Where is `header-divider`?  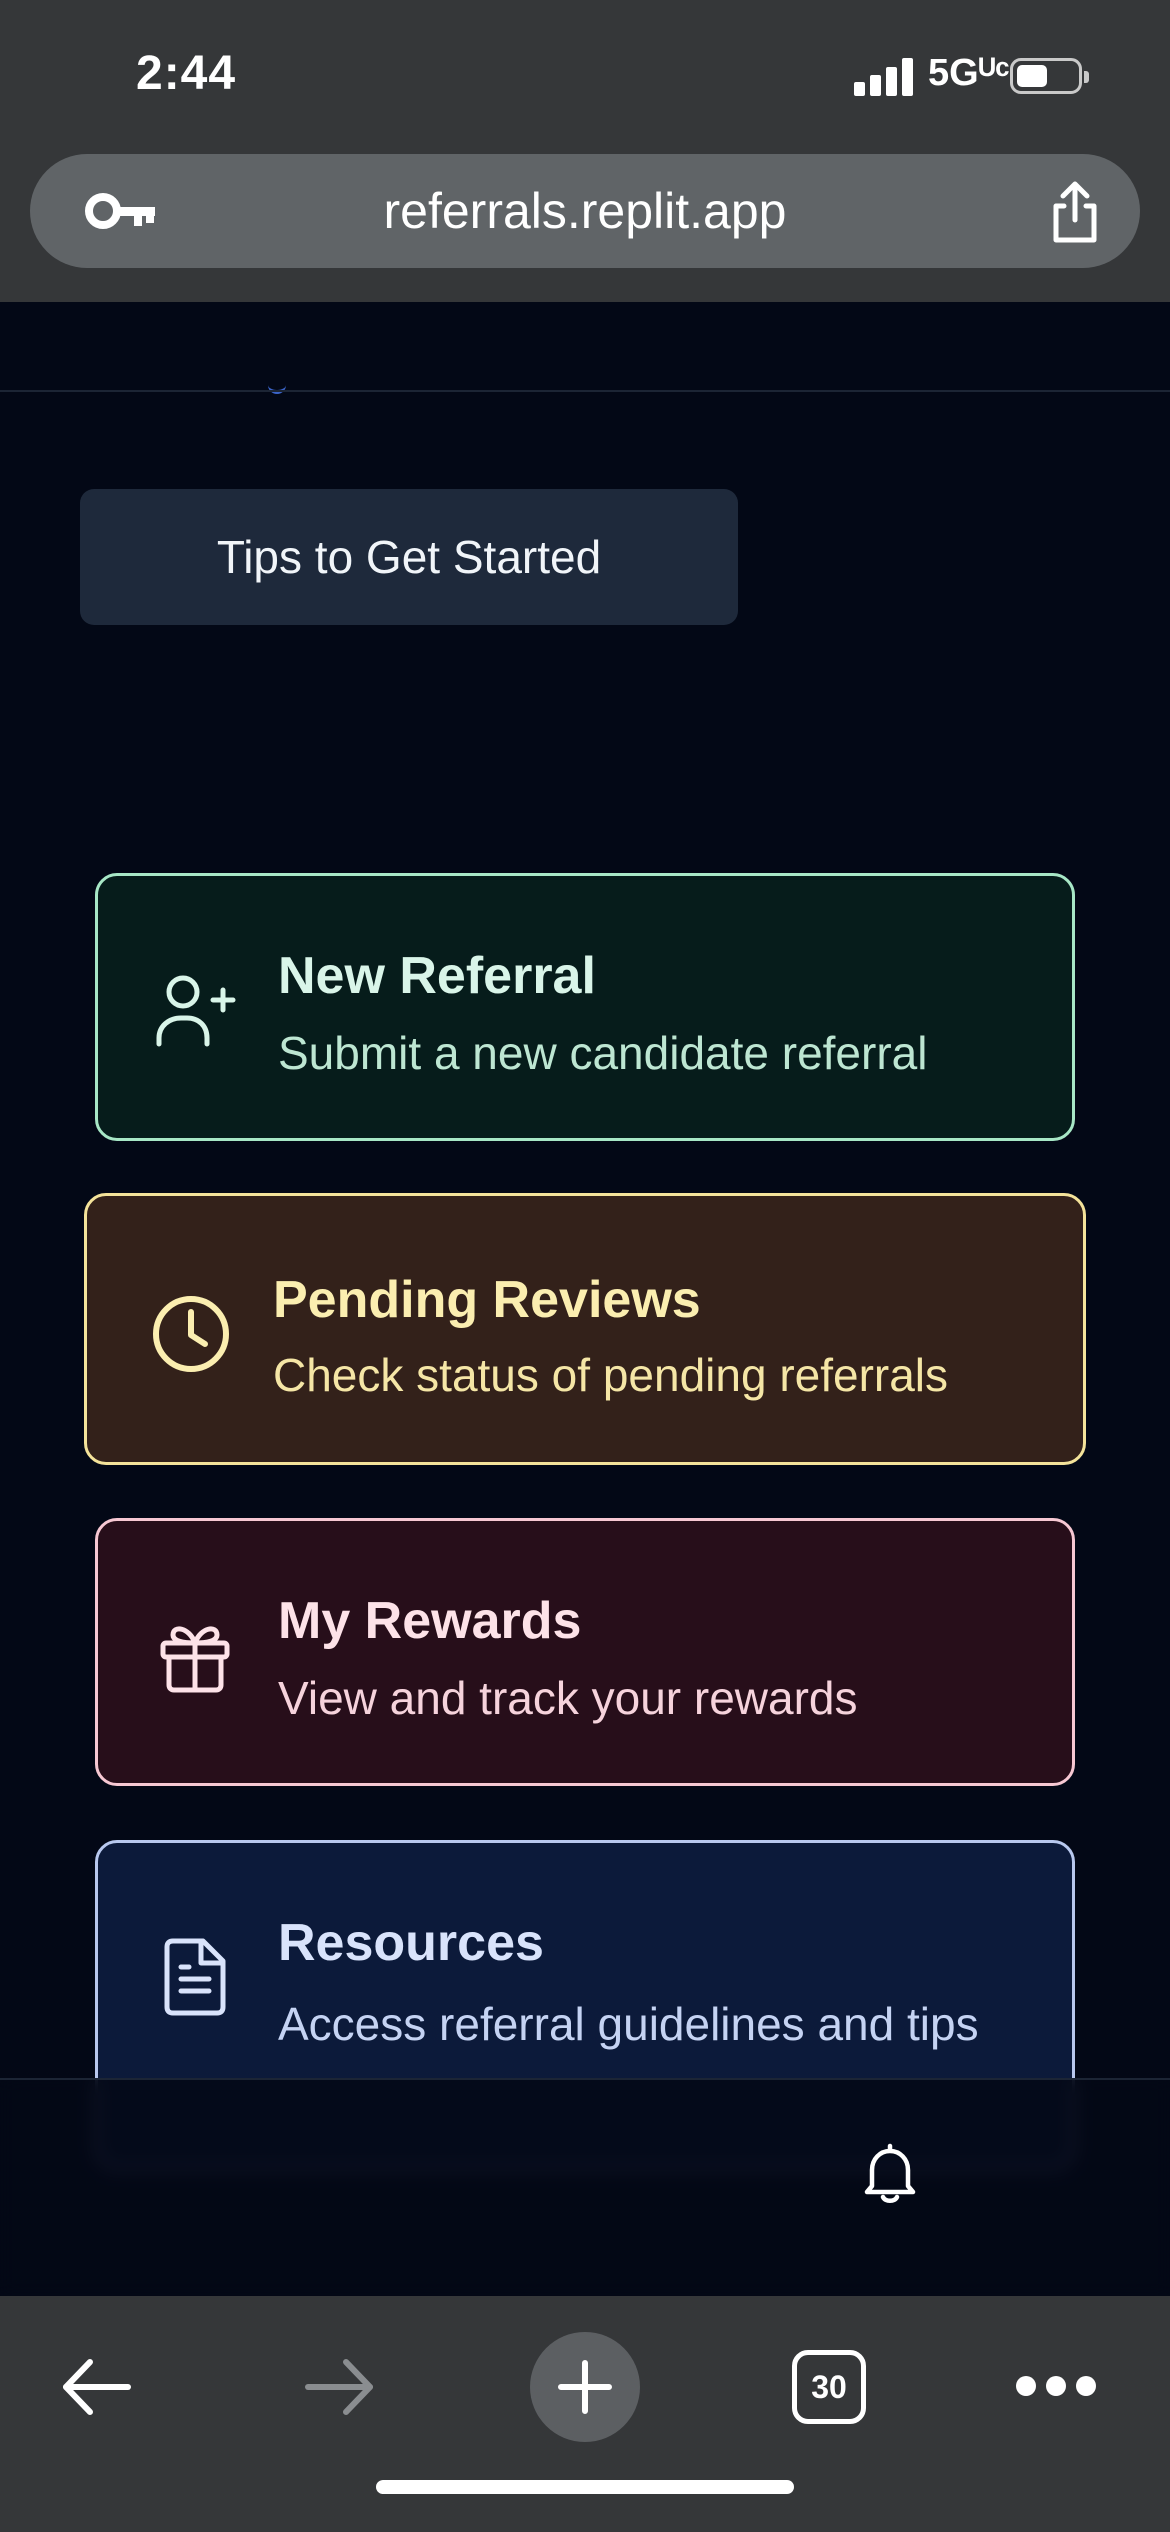 header-divider is located at coordinates (585, 391).